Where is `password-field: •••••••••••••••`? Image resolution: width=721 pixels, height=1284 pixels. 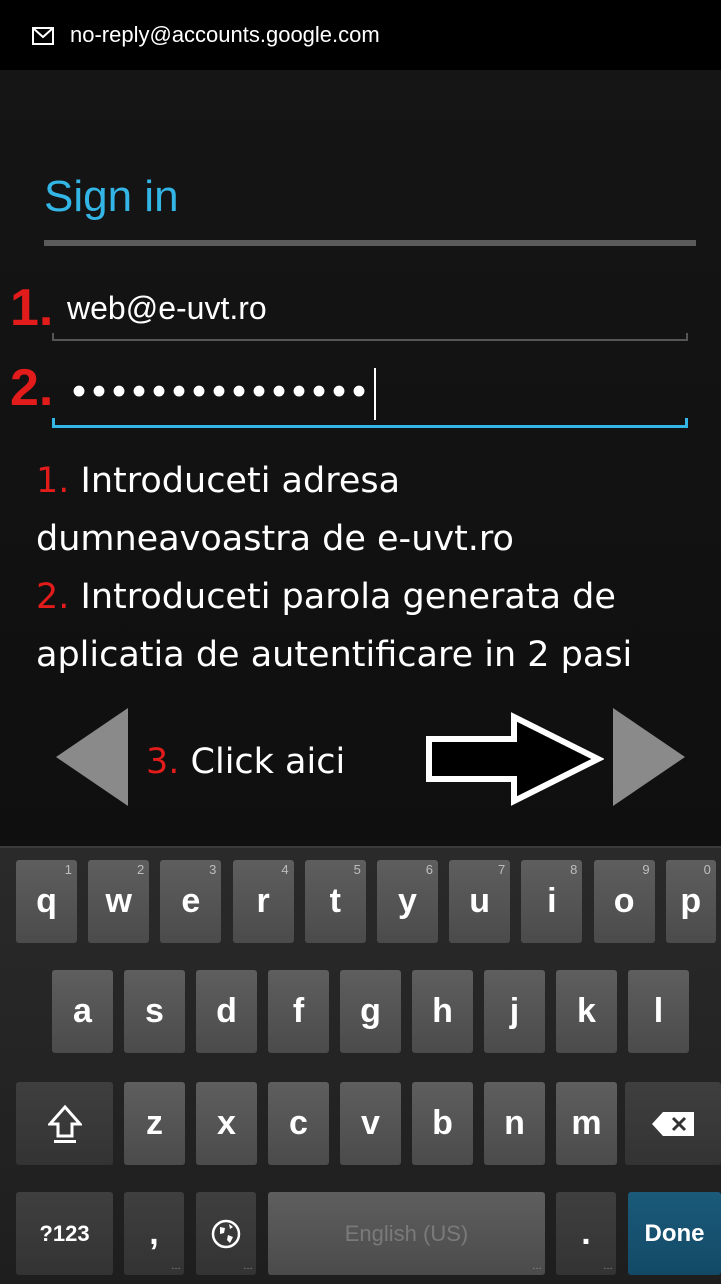 password-field: ••••••••••••••• is located at coordinates (224, 394).